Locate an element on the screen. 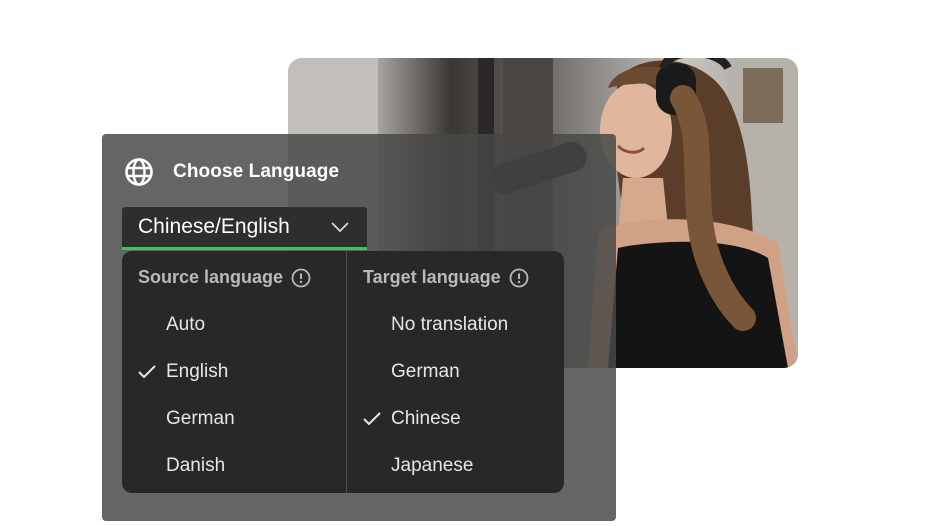  source-option-english: English is located at coordinates (234, 372).